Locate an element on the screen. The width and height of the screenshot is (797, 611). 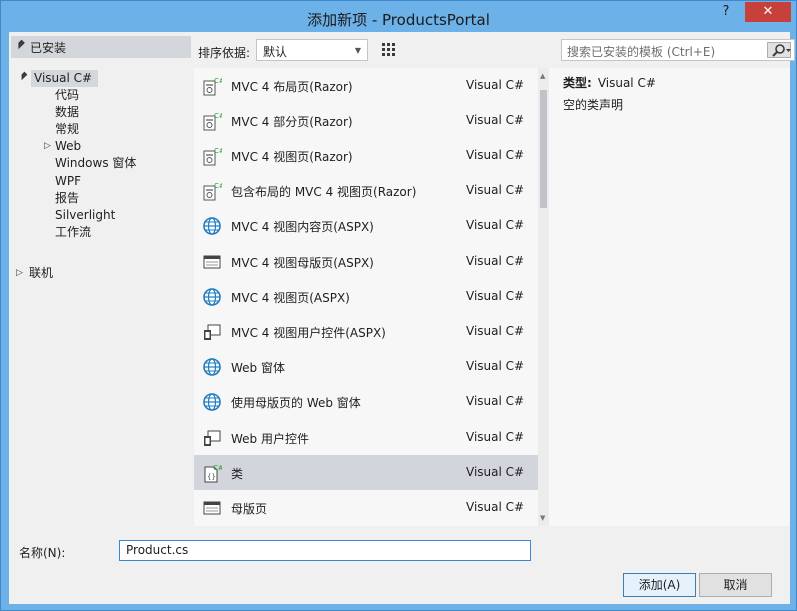
tree-node-windows-forms: Windows 窗体 is located at coordinates (95, 163).